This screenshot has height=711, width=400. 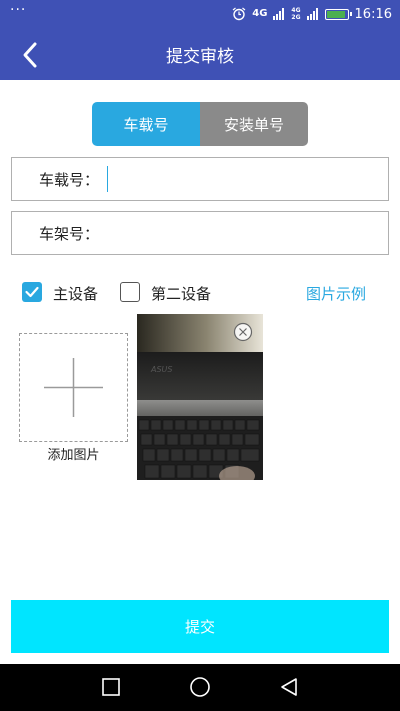 I want to click on circle-icon, so click(x=200, y=687).